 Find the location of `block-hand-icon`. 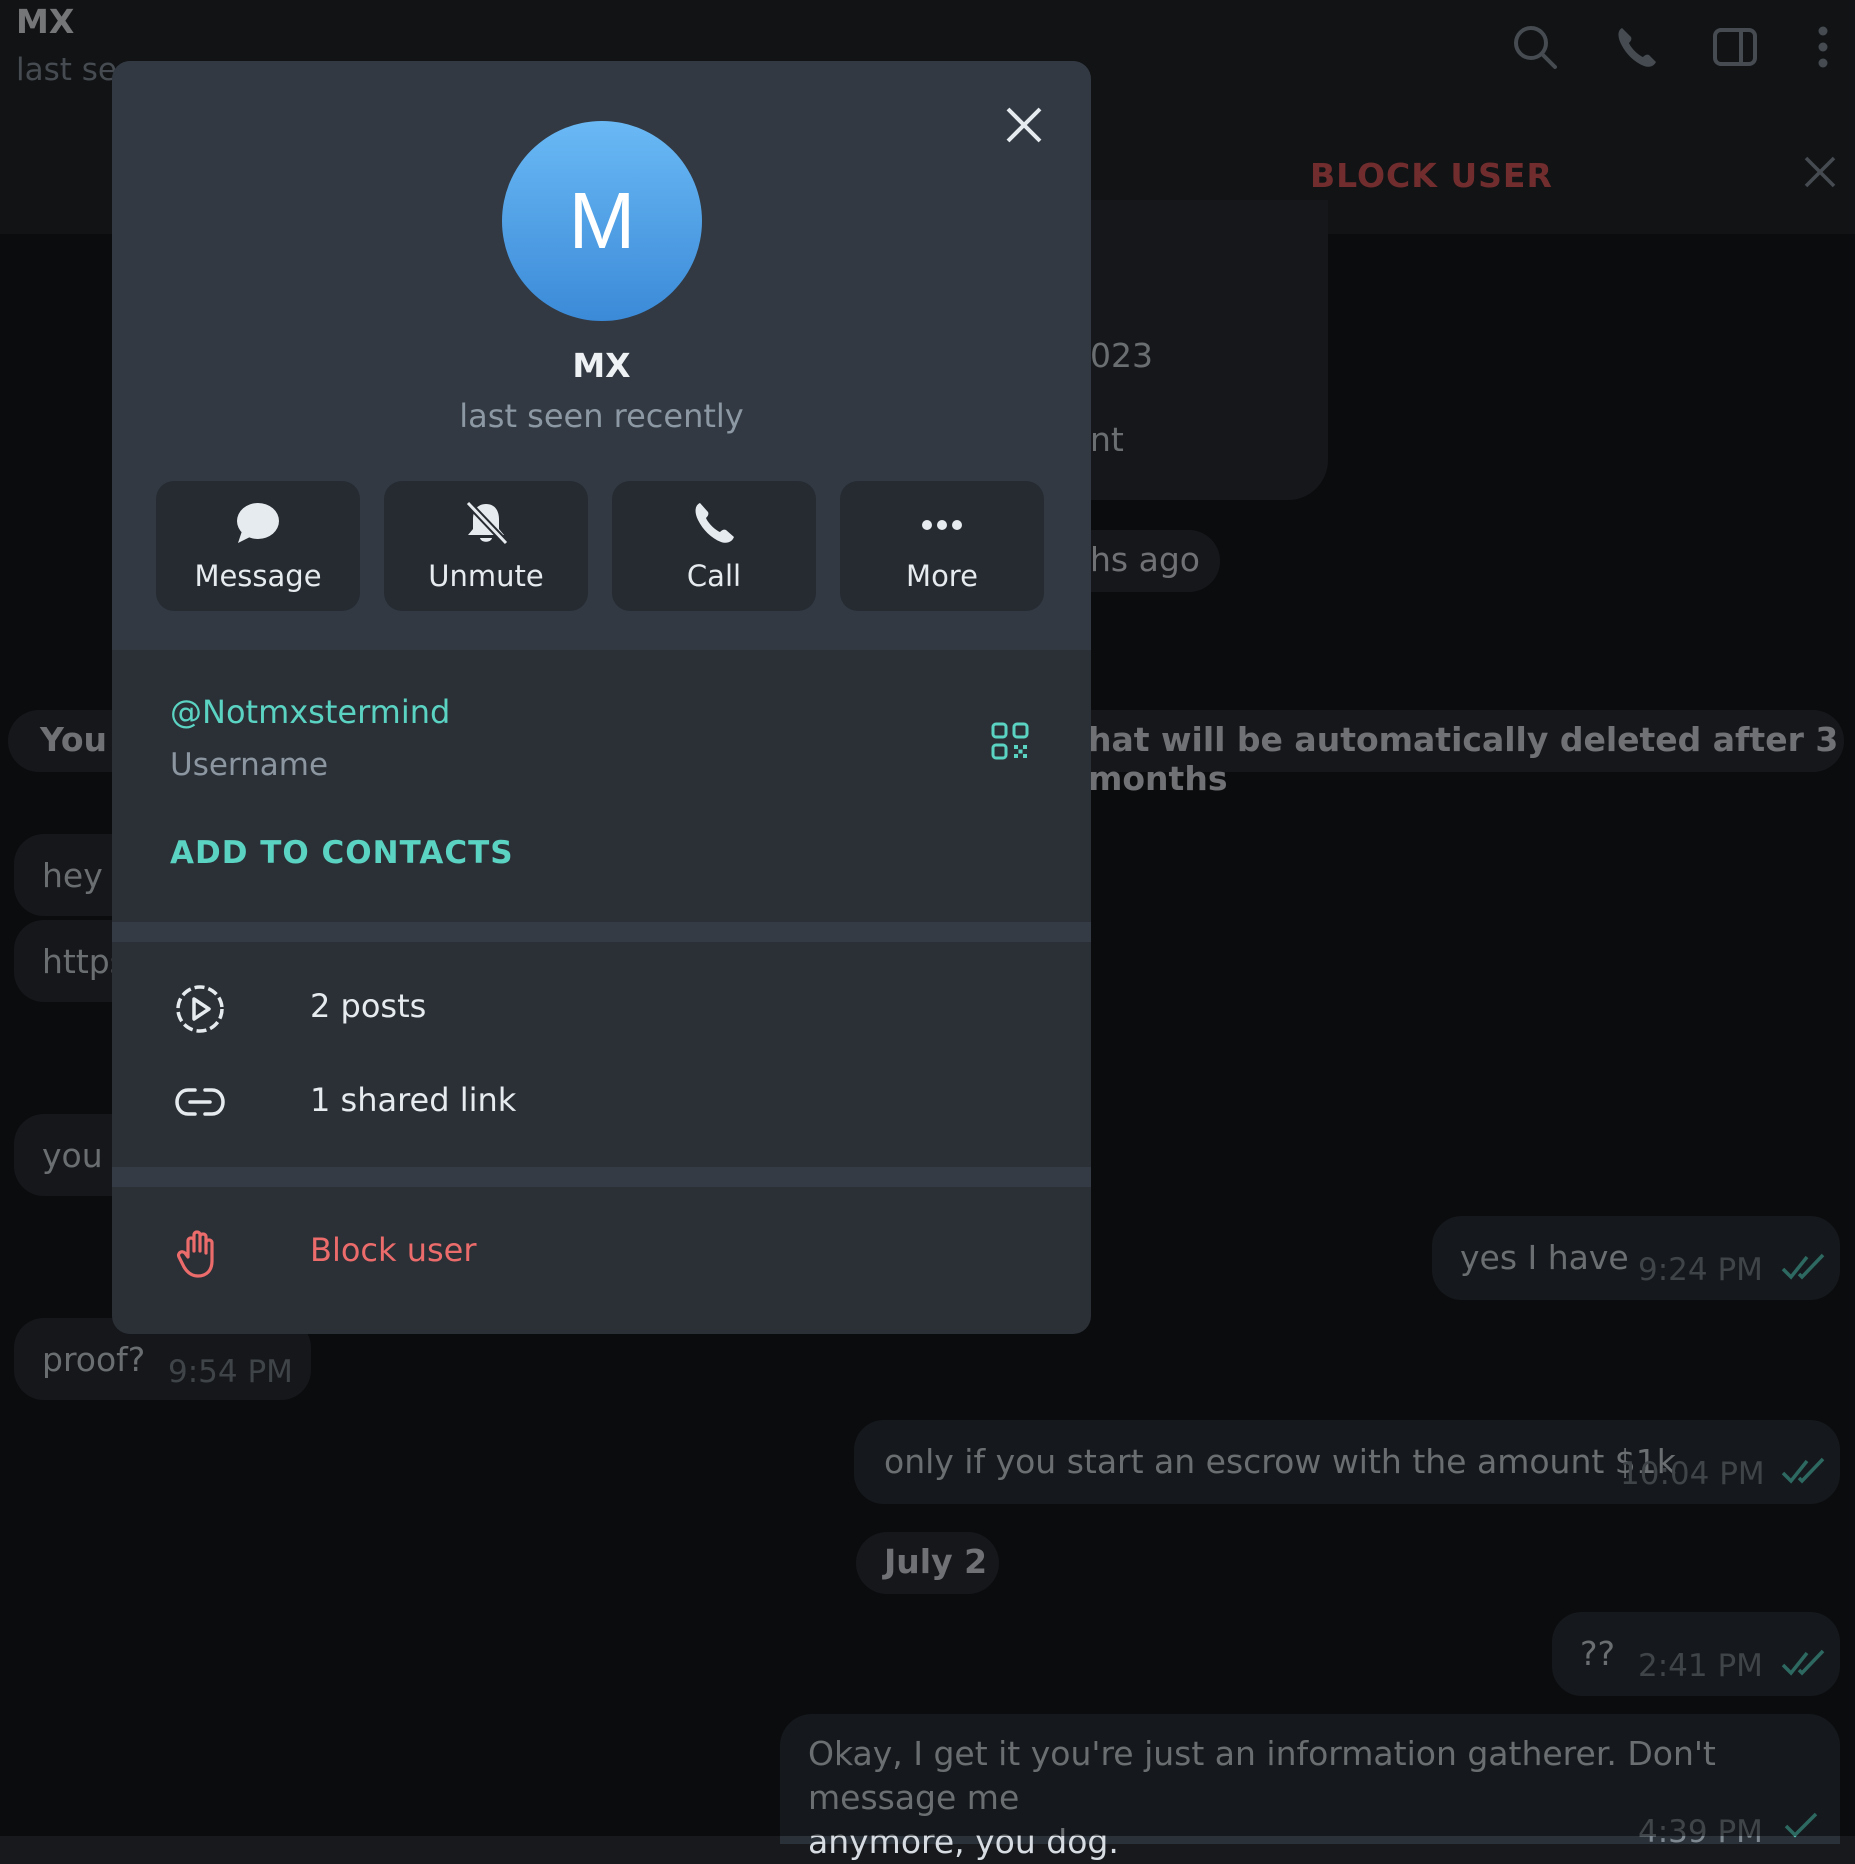

block-hand-icon is located at coordinates (195, 1254).